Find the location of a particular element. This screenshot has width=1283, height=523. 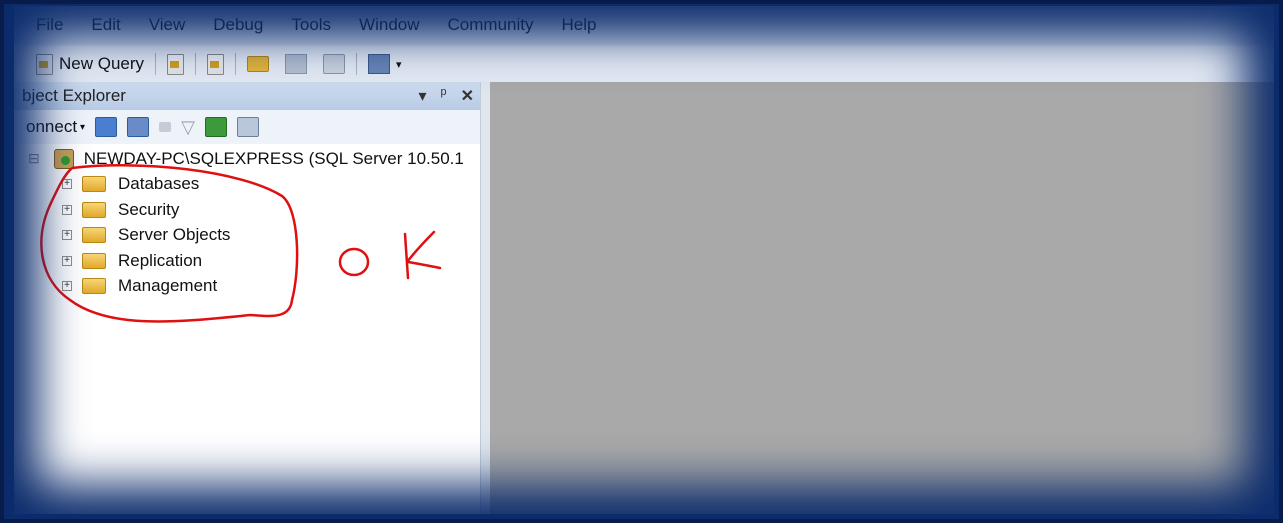

annotation-letter-o is located at coordinates (354, 262).